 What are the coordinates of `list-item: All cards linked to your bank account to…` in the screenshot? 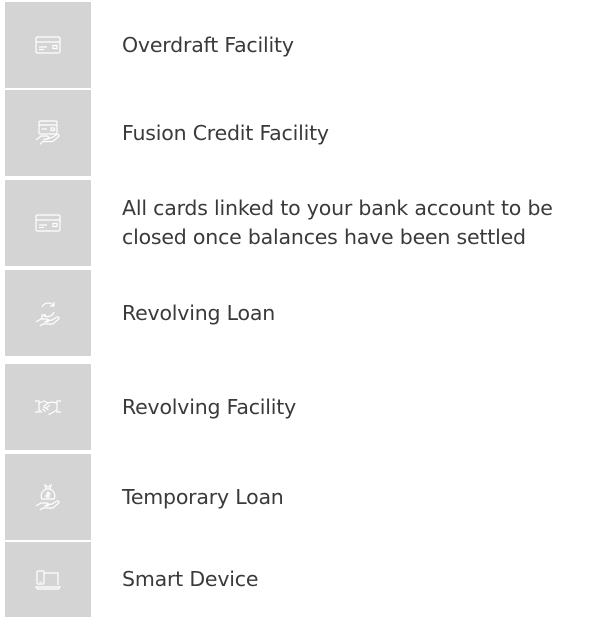 It's located at (308, 223).